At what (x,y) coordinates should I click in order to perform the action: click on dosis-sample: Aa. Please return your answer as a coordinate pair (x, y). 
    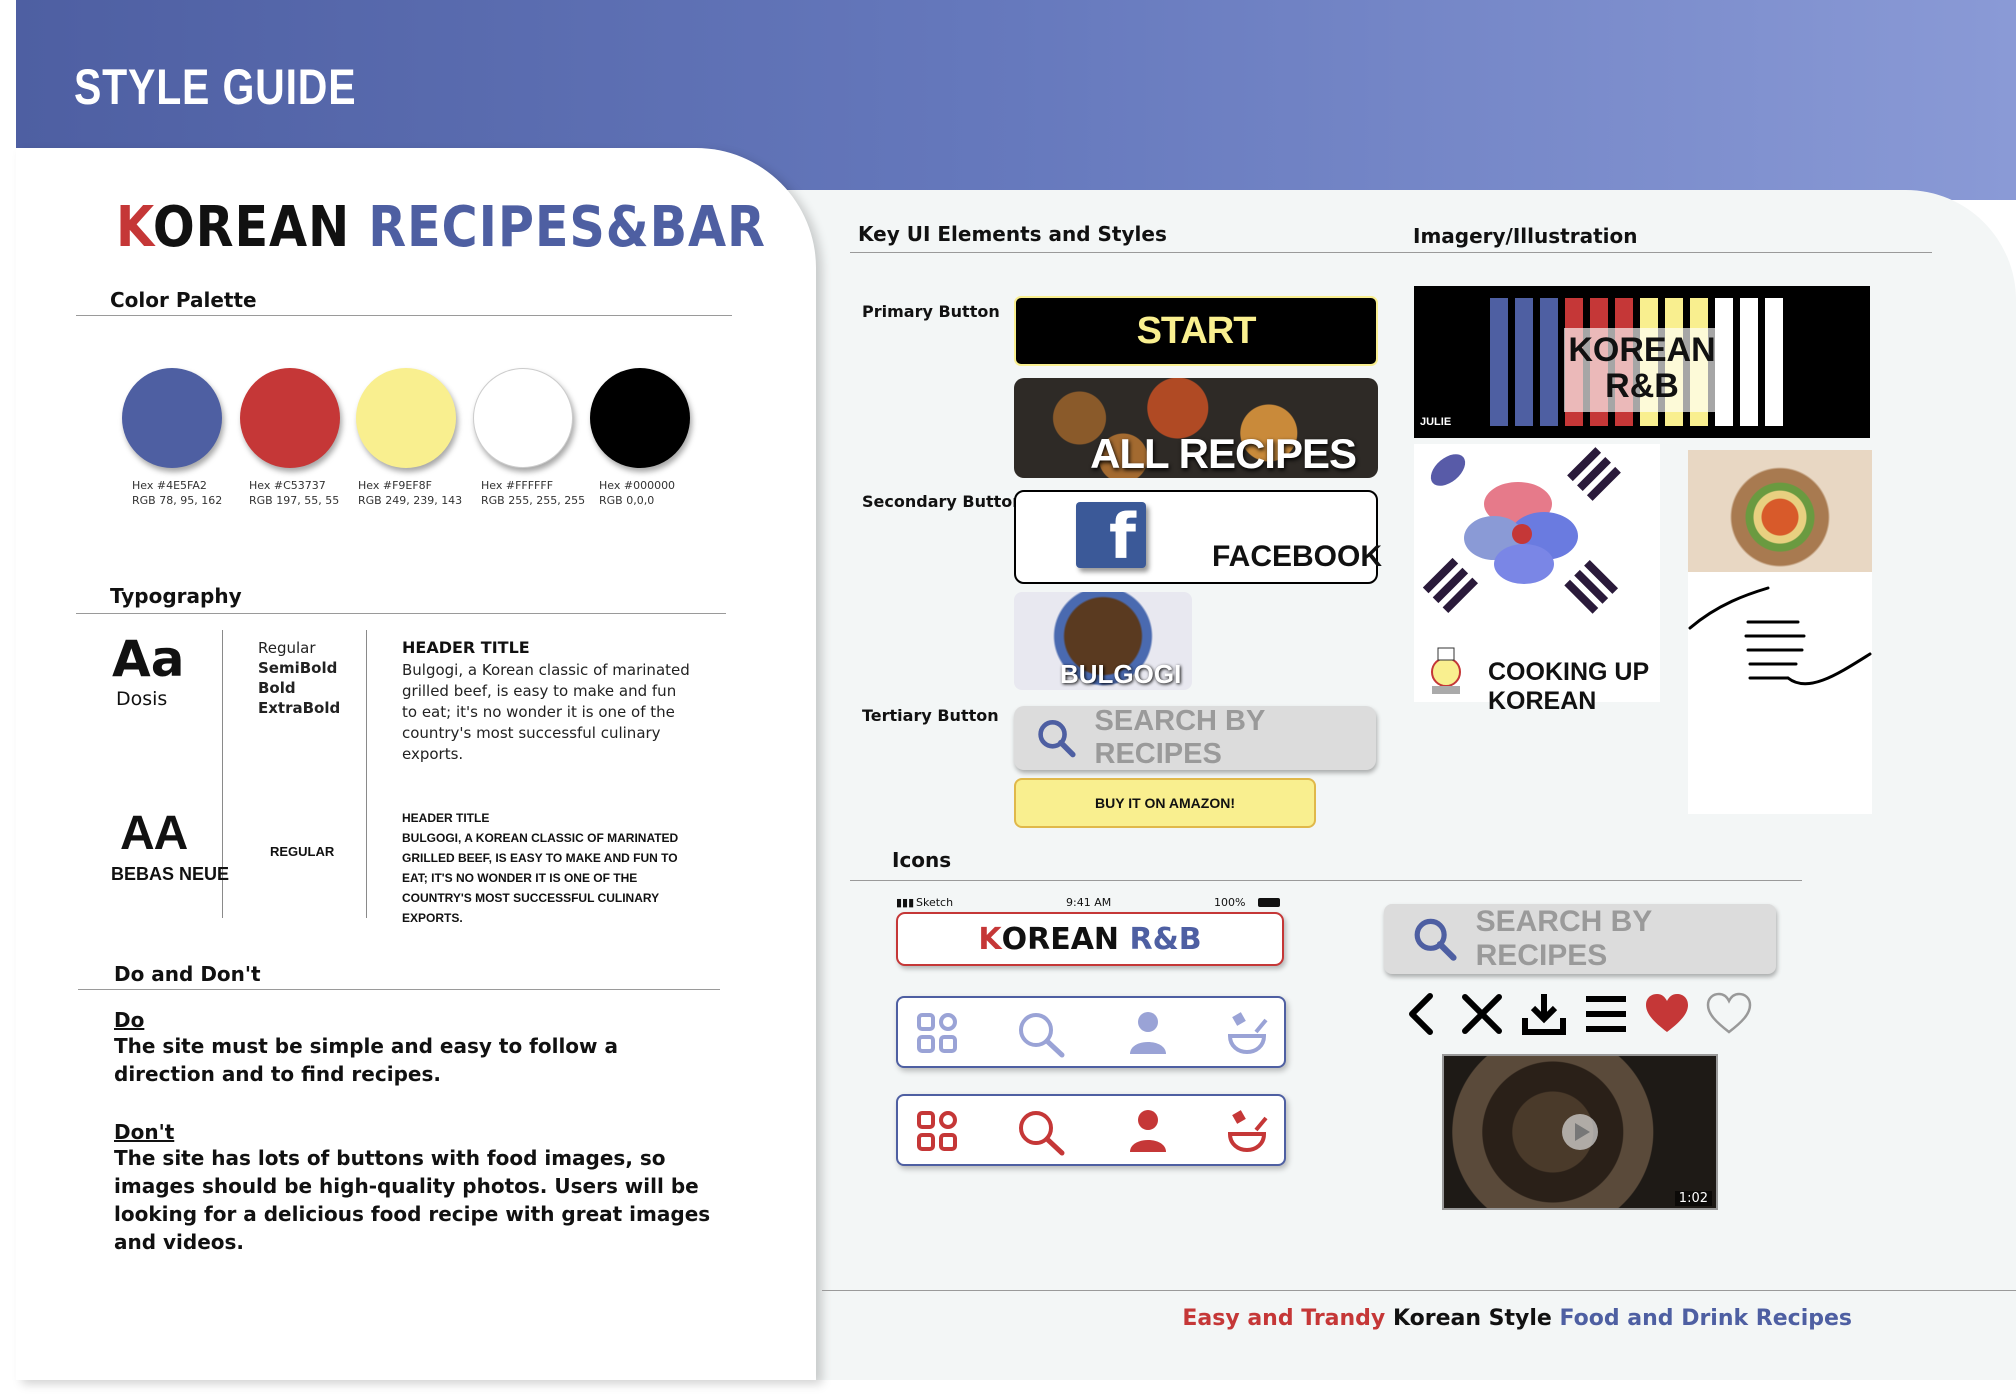
    Looking at the image, I should click on (148, 659).